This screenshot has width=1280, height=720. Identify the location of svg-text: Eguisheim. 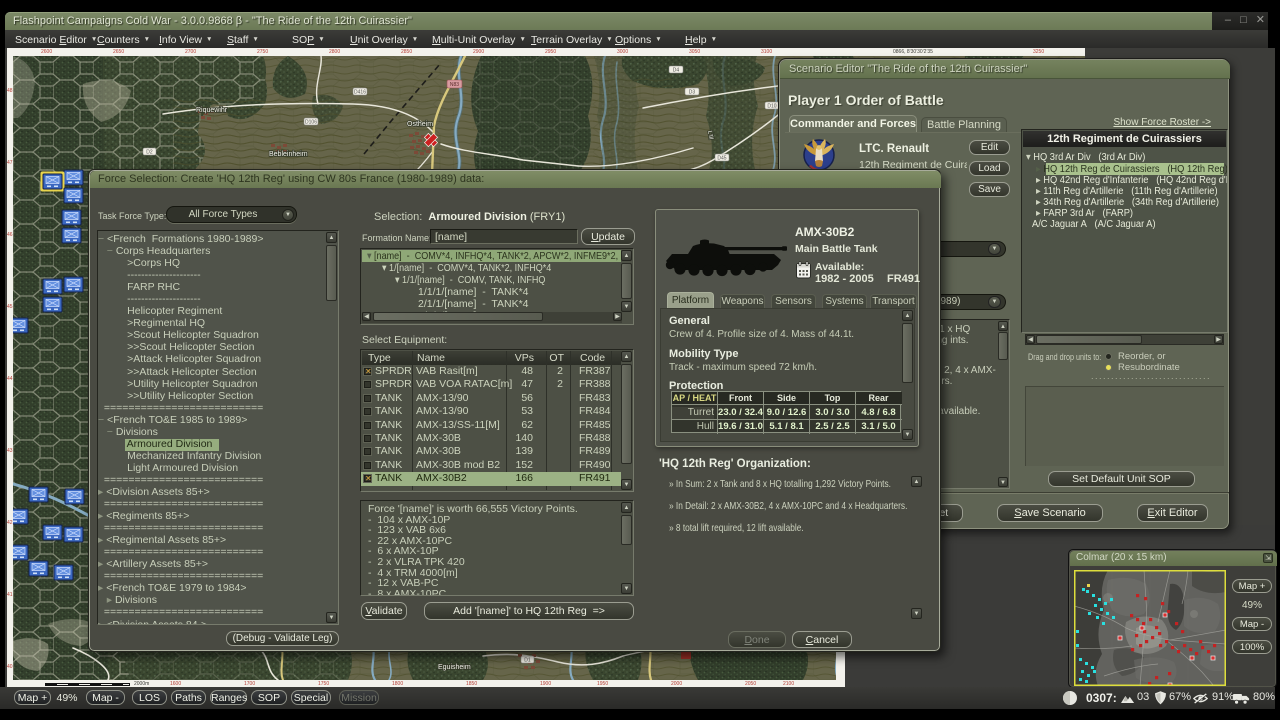
(454, 667).